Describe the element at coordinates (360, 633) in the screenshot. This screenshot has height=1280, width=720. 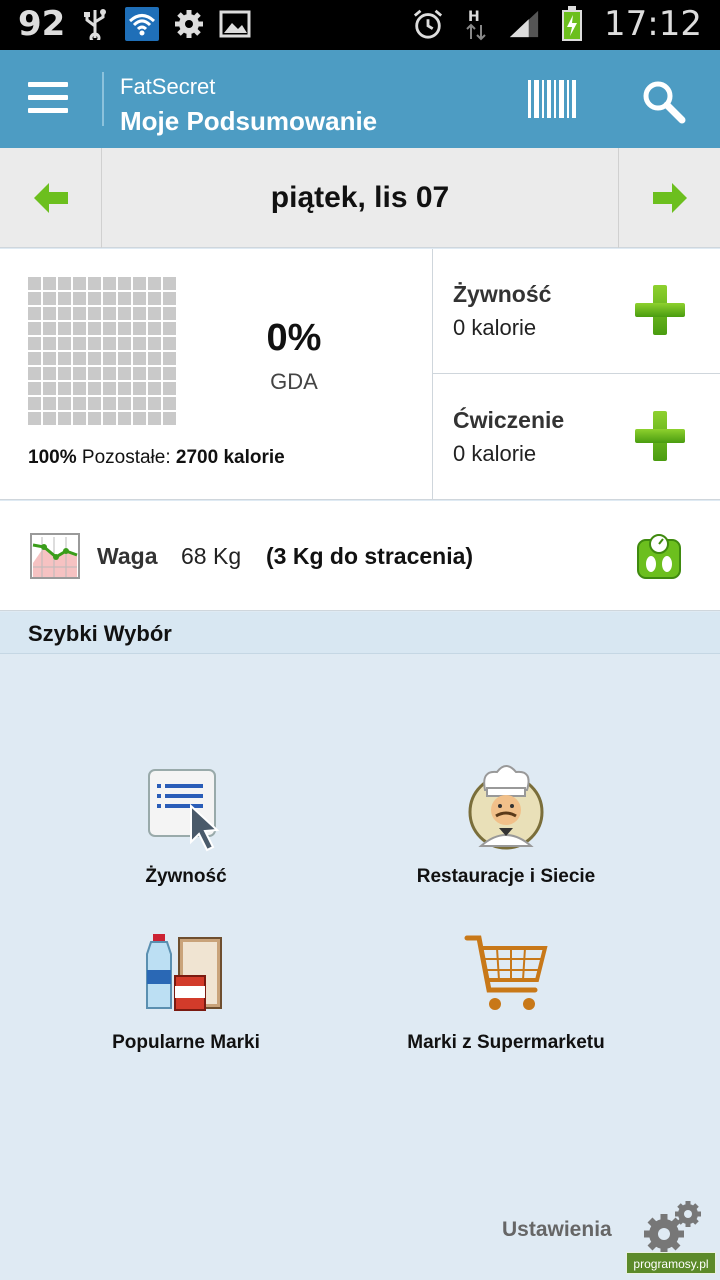
I see `quick-selection-header: Szybki Wybór` at that location.